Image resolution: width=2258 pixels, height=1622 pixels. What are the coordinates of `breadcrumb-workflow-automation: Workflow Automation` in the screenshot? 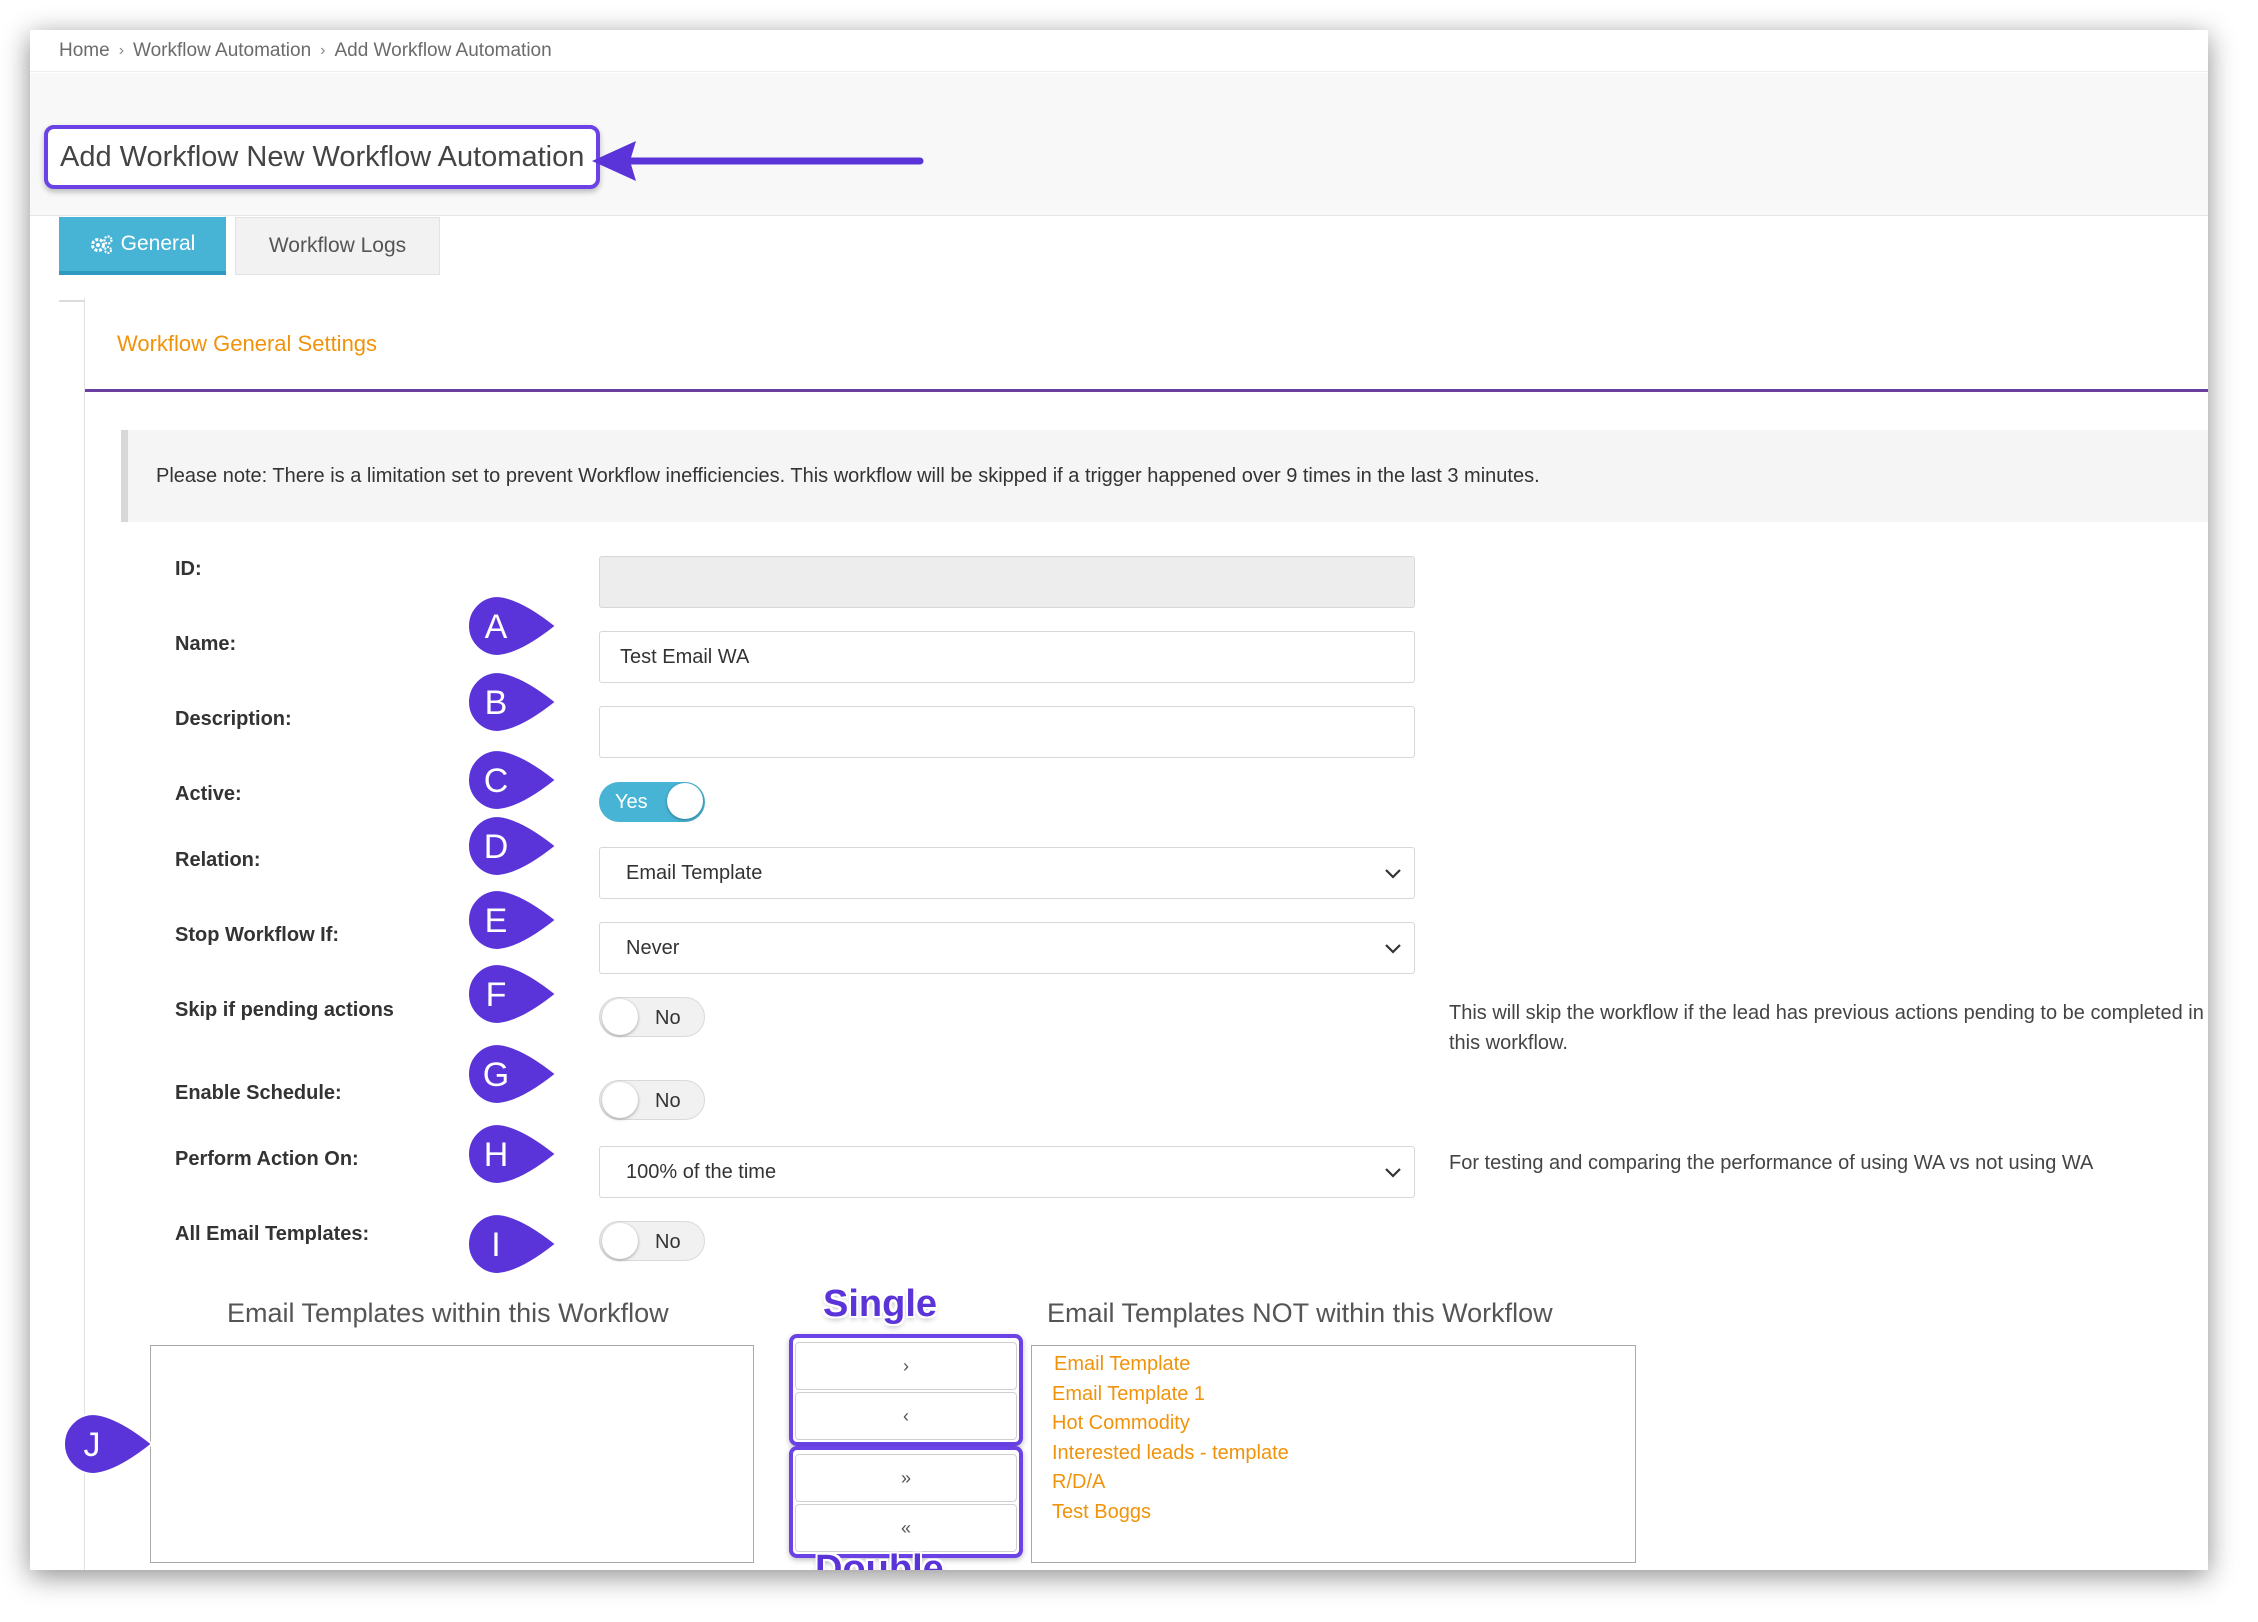 It's located at (222, 51).